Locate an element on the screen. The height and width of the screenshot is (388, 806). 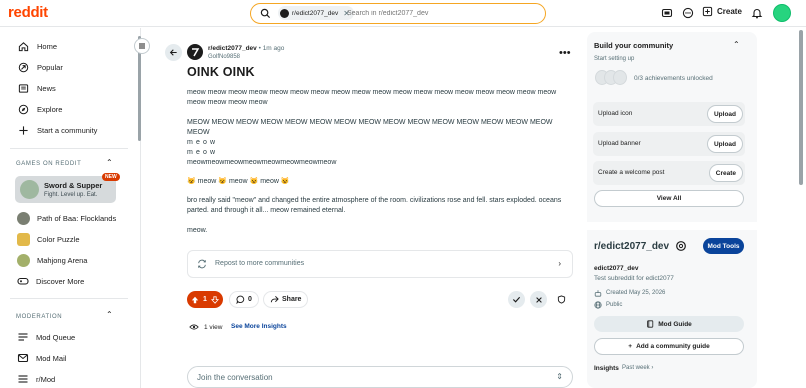
created-date: Created May 25, 2026 is located at coordinates (629, 293).